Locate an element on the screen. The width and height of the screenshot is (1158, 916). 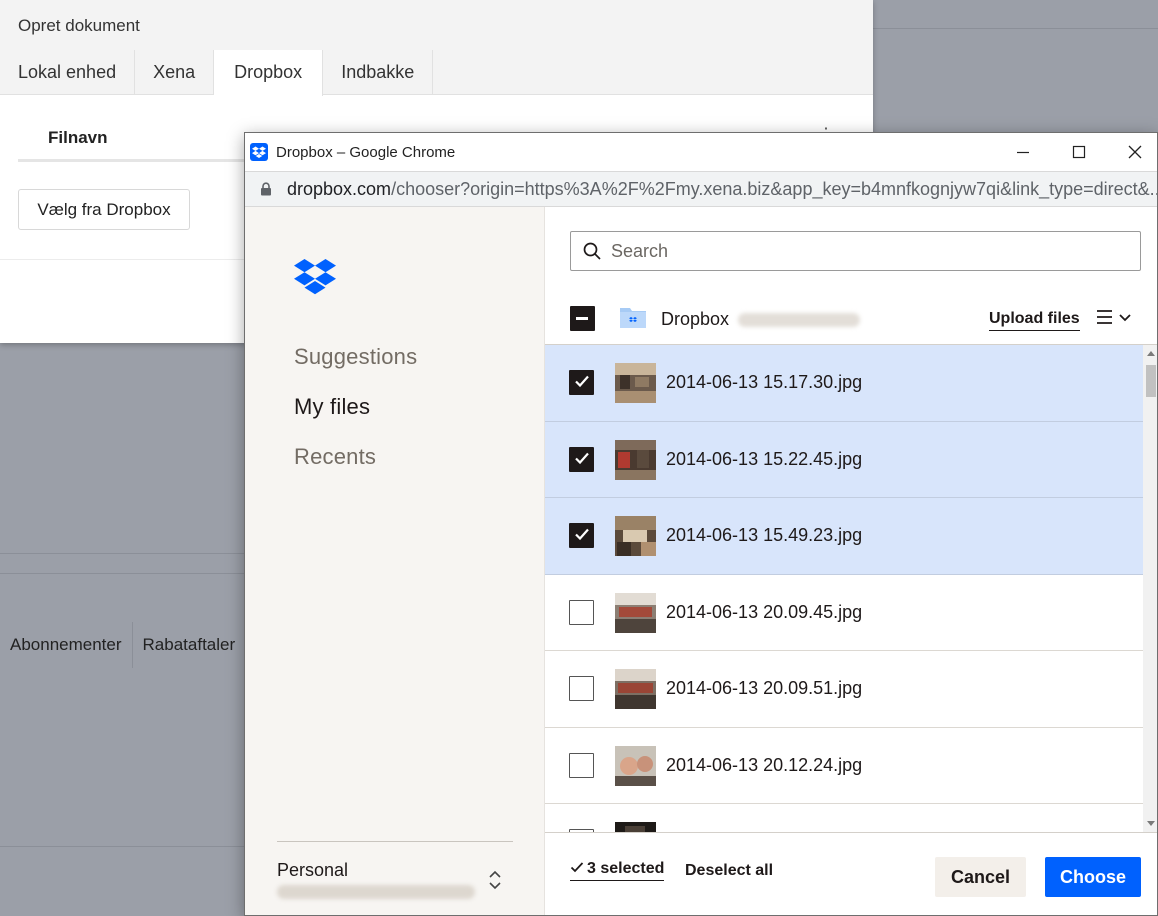
nav-suggestions: Suggestions is located at coordinates (355, 357).